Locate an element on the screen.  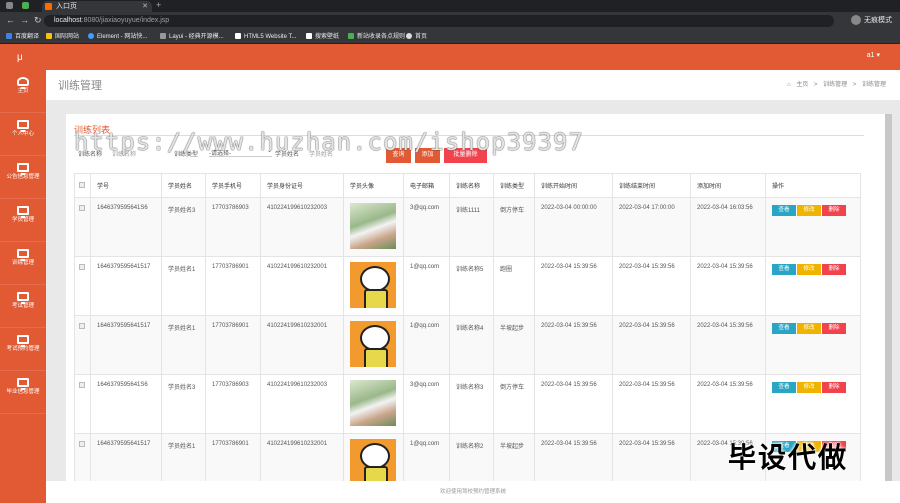
bookmark-item: 百度翻译 is located at coordinates (22, 37).